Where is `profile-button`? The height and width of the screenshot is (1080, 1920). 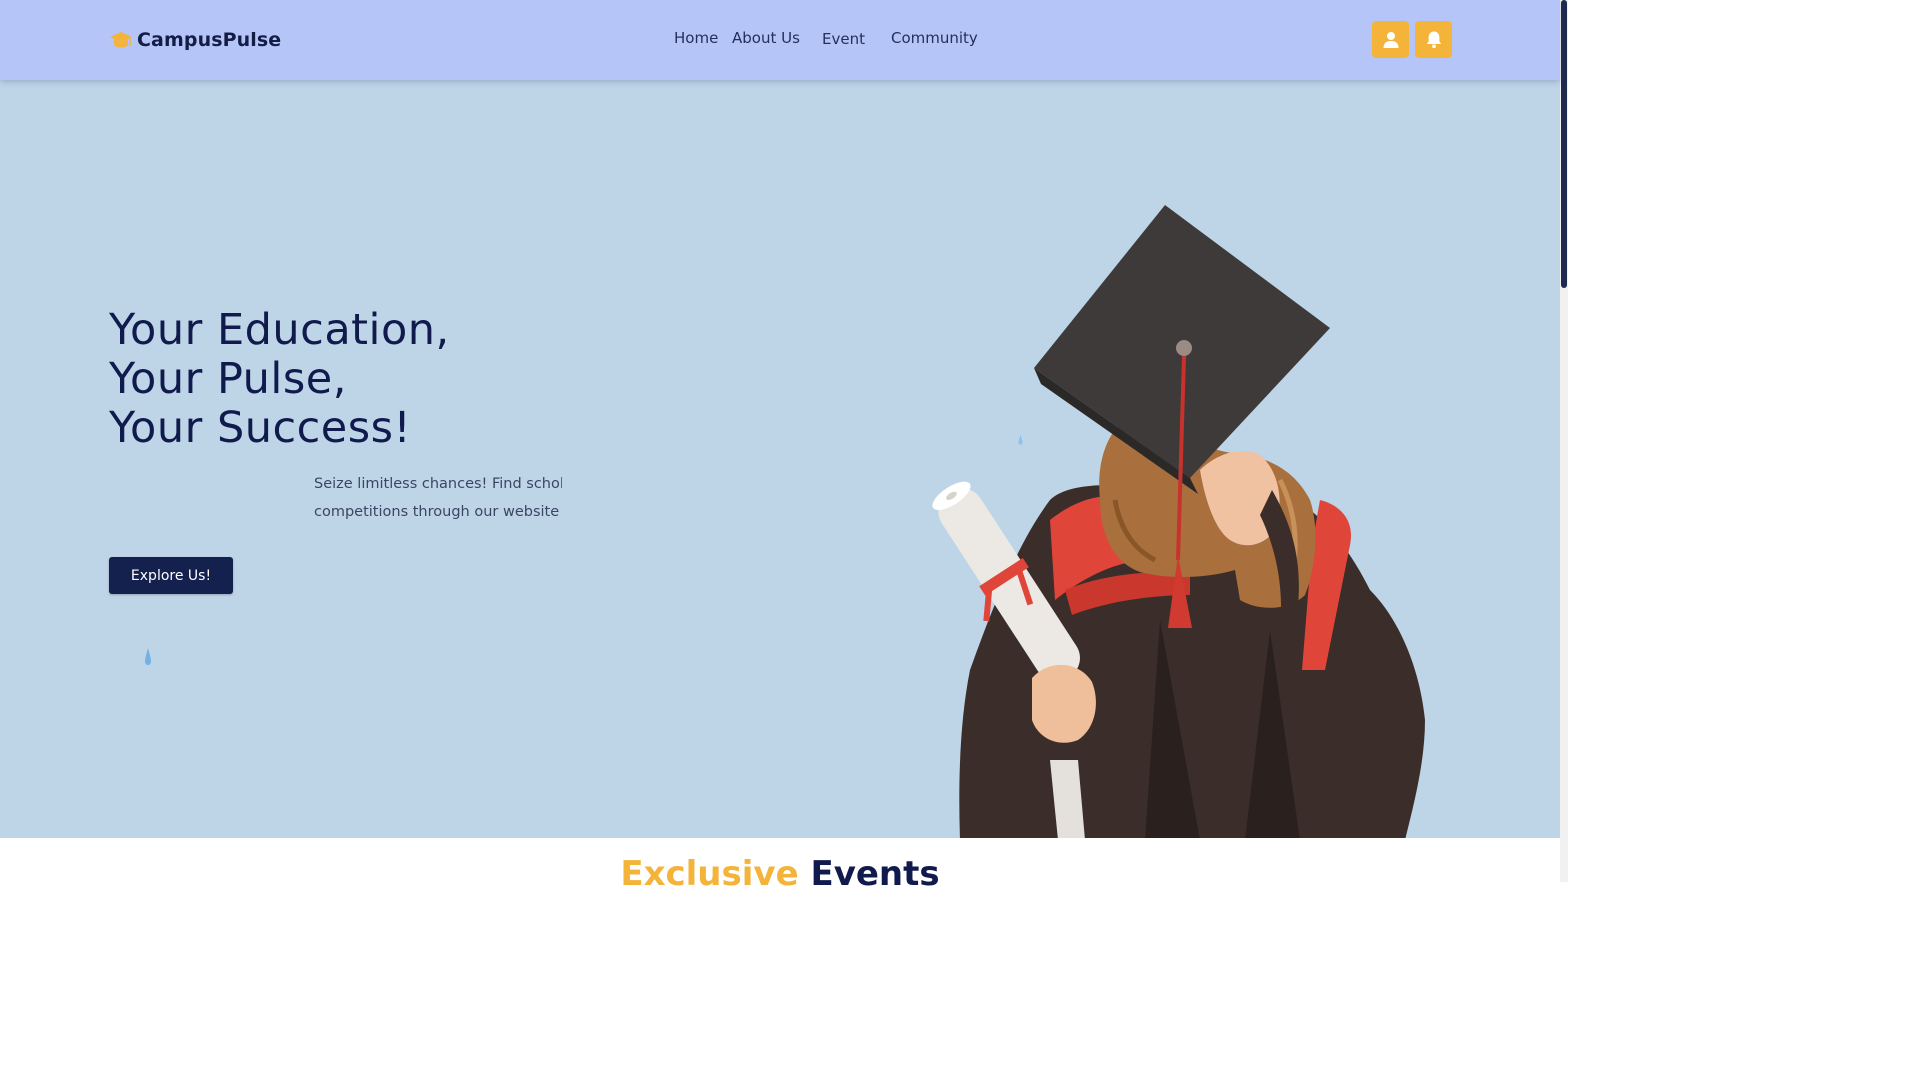 profile-button is located at coordinates (1390, 39).